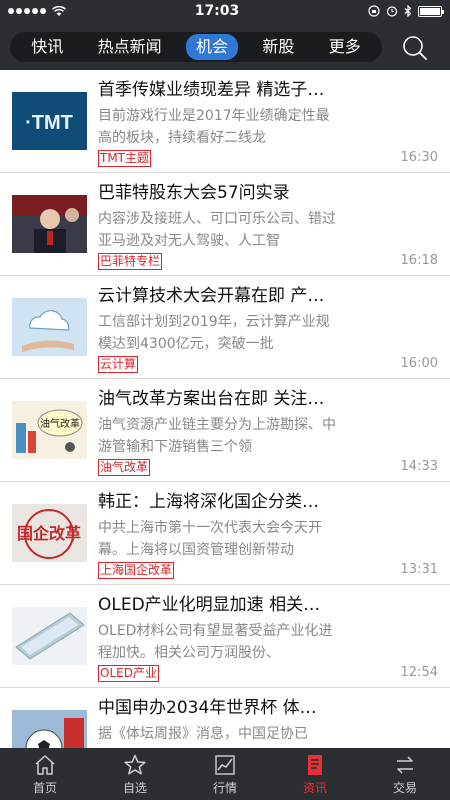  Describe the element at coordinates (224, 787) in the screenshot. I see `bottom-tab-label: 行情` at that location.